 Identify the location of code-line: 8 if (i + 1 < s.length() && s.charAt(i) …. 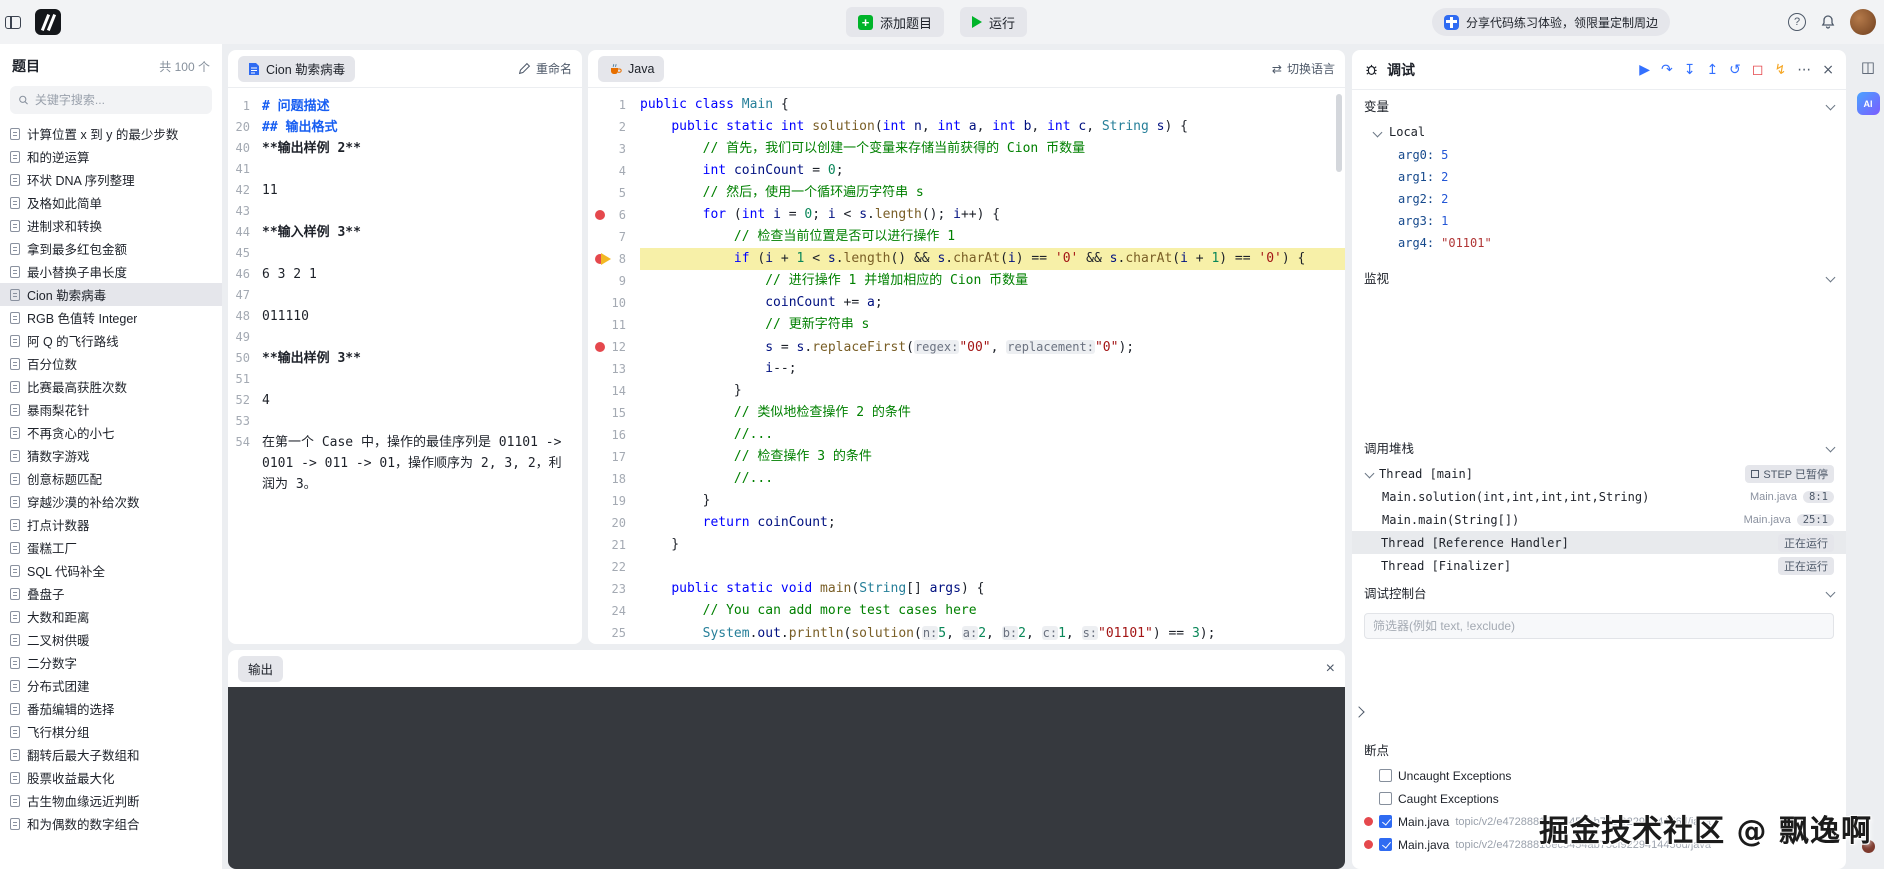
(966, 259).